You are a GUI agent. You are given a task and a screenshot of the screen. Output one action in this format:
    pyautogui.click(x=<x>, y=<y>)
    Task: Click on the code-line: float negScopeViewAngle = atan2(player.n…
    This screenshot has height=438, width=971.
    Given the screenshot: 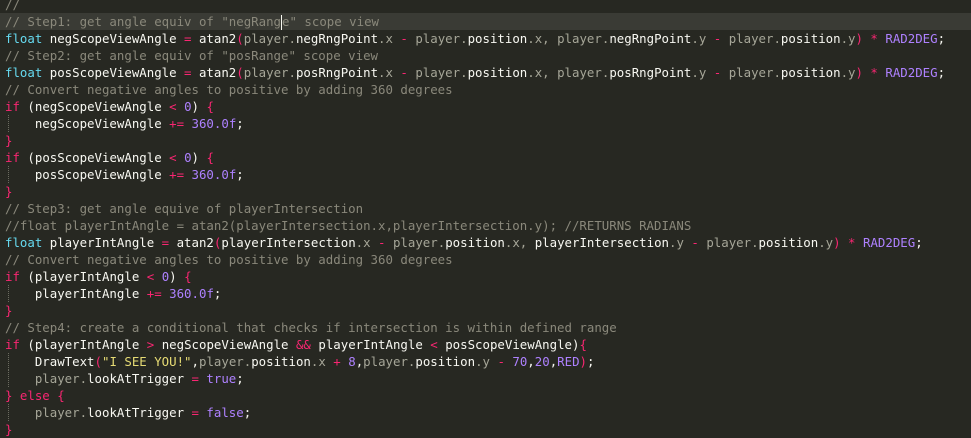 What is the action you would take?
    pyautogui.click(x=485, y=38)
    